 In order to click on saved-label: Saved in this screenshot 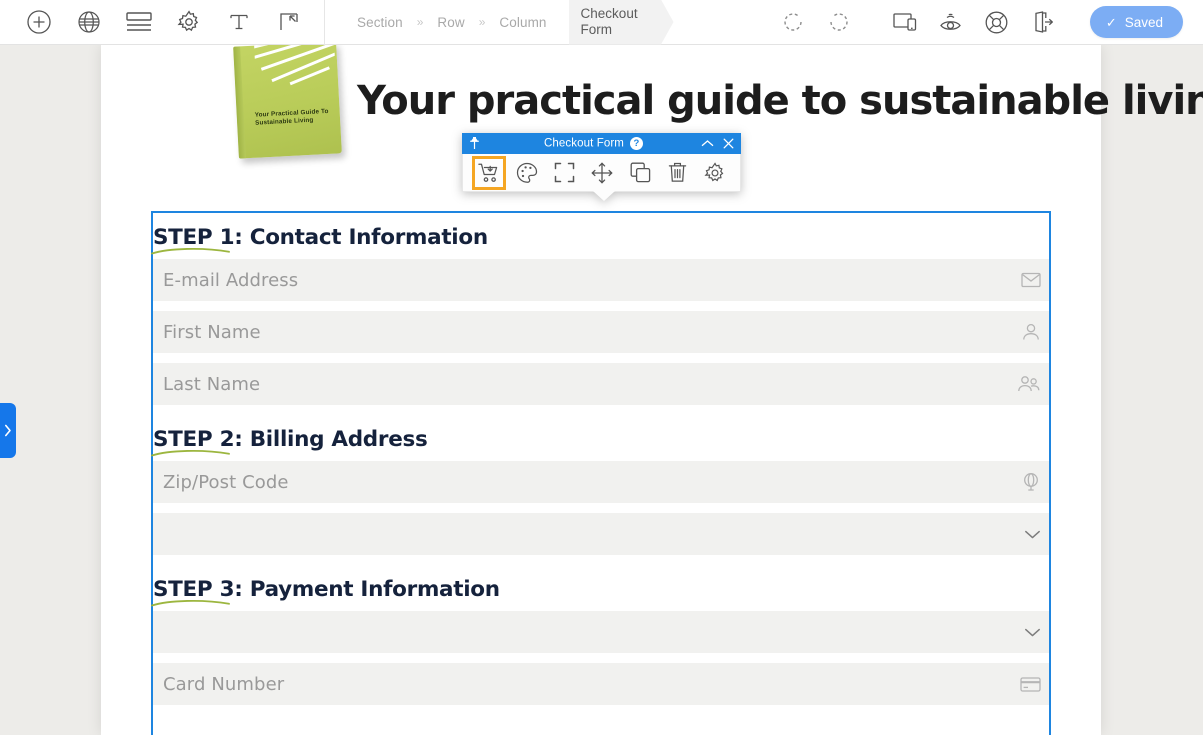, I will do `click(1143, 22)`.